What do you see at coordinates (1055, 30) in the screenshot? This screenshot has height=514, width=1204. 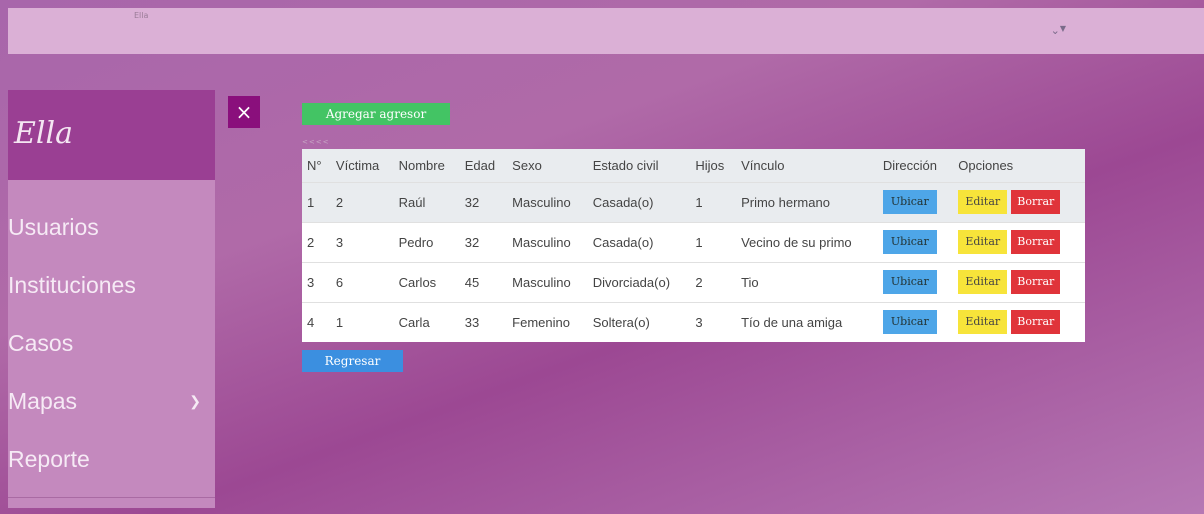 I see `chevron-down-icon: ⌄` at bounding box center [1055, 30].